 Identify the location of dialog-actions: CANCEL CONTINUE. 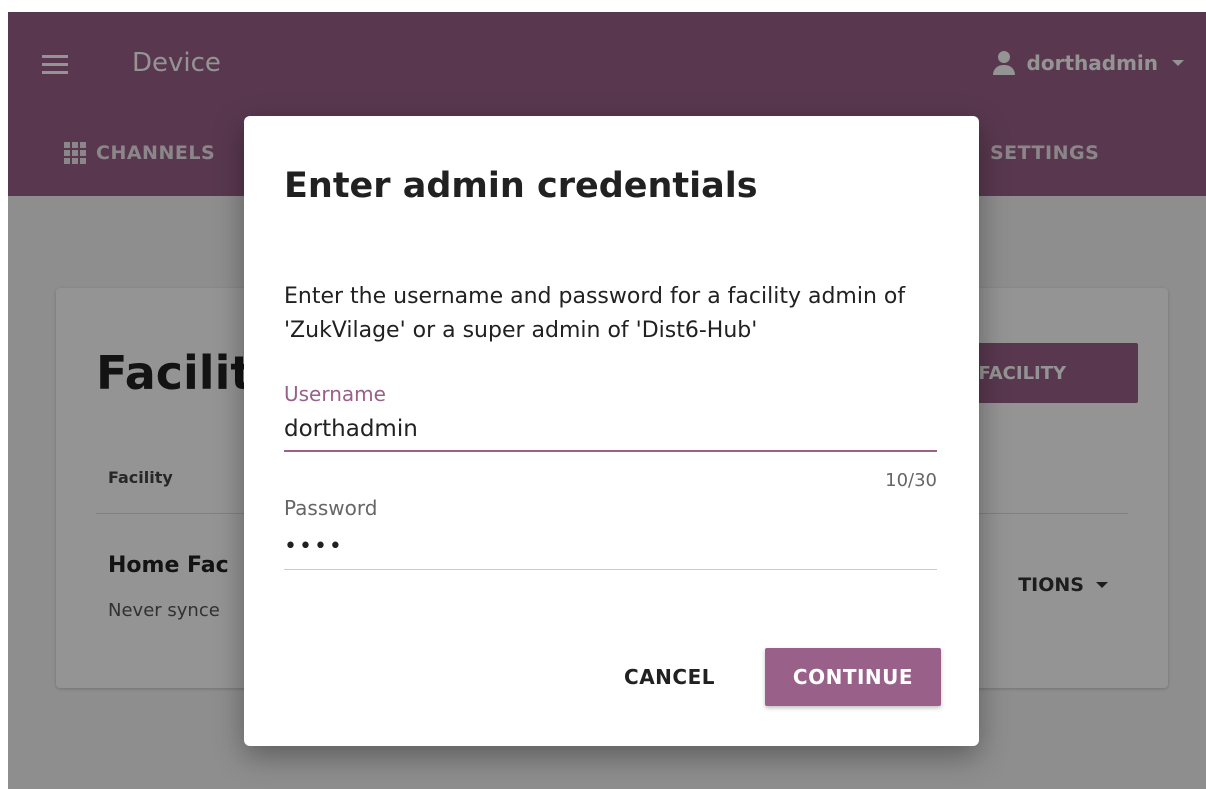
(782, 677).